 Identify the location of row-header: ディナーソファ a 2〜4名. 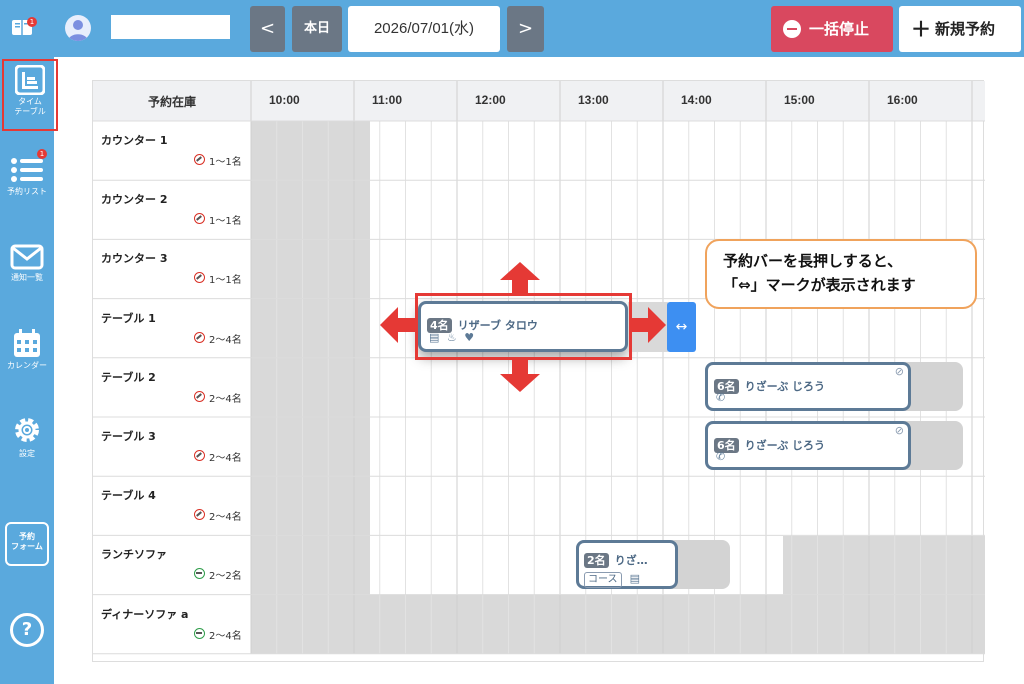
(172, 624).